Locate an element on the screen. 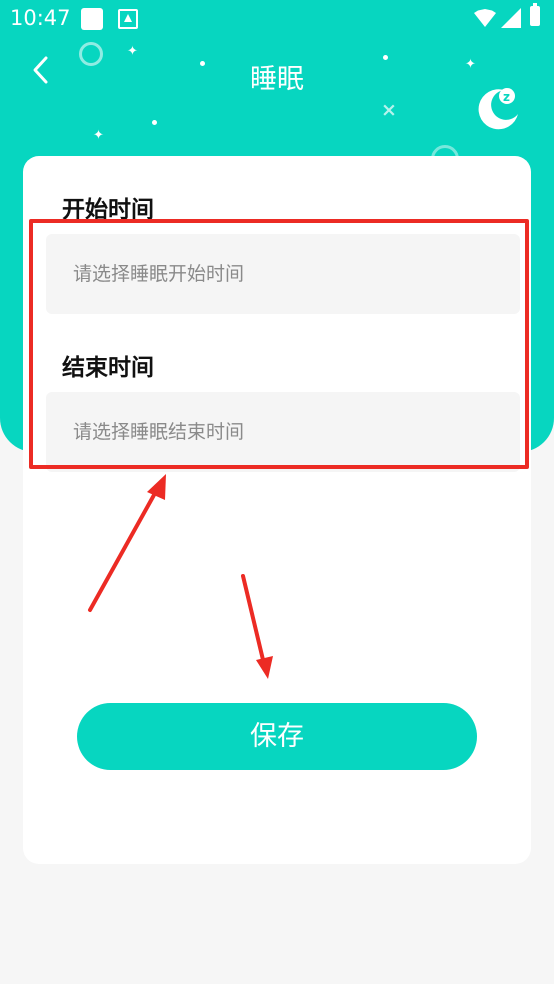  annotation-arrows is located at coordinates (180, 576).